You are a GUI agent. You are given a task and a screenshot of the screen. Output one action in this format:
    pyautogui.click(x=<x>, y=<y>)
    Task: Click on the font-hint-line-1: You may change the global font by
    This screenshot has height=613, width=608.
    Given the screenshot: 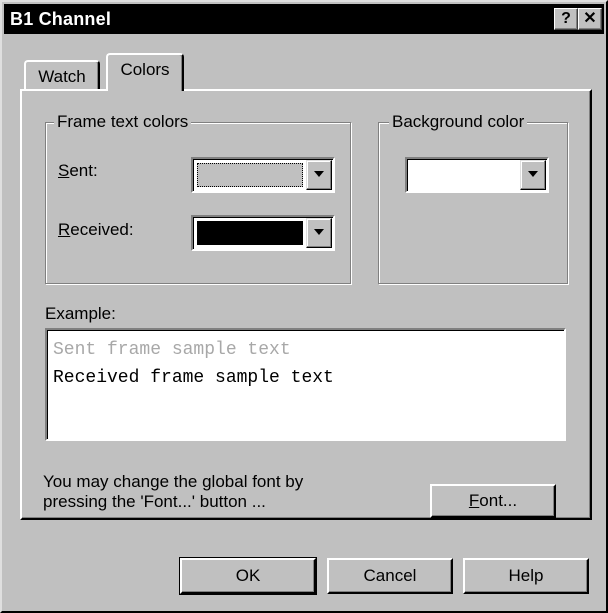 What is the action you would take?
    pyautogui.click(x=173, y=481)
    